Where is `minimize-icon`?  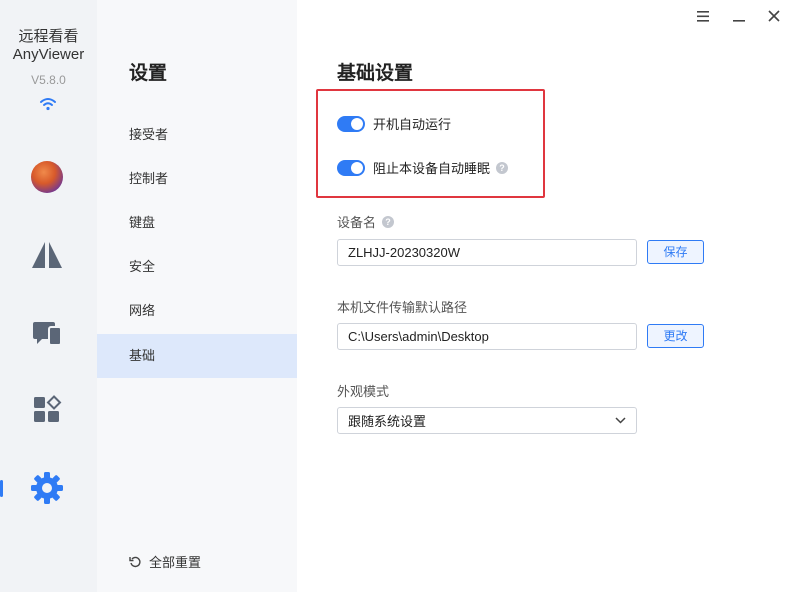
minimize-icon is located at coordinates (739, 21).